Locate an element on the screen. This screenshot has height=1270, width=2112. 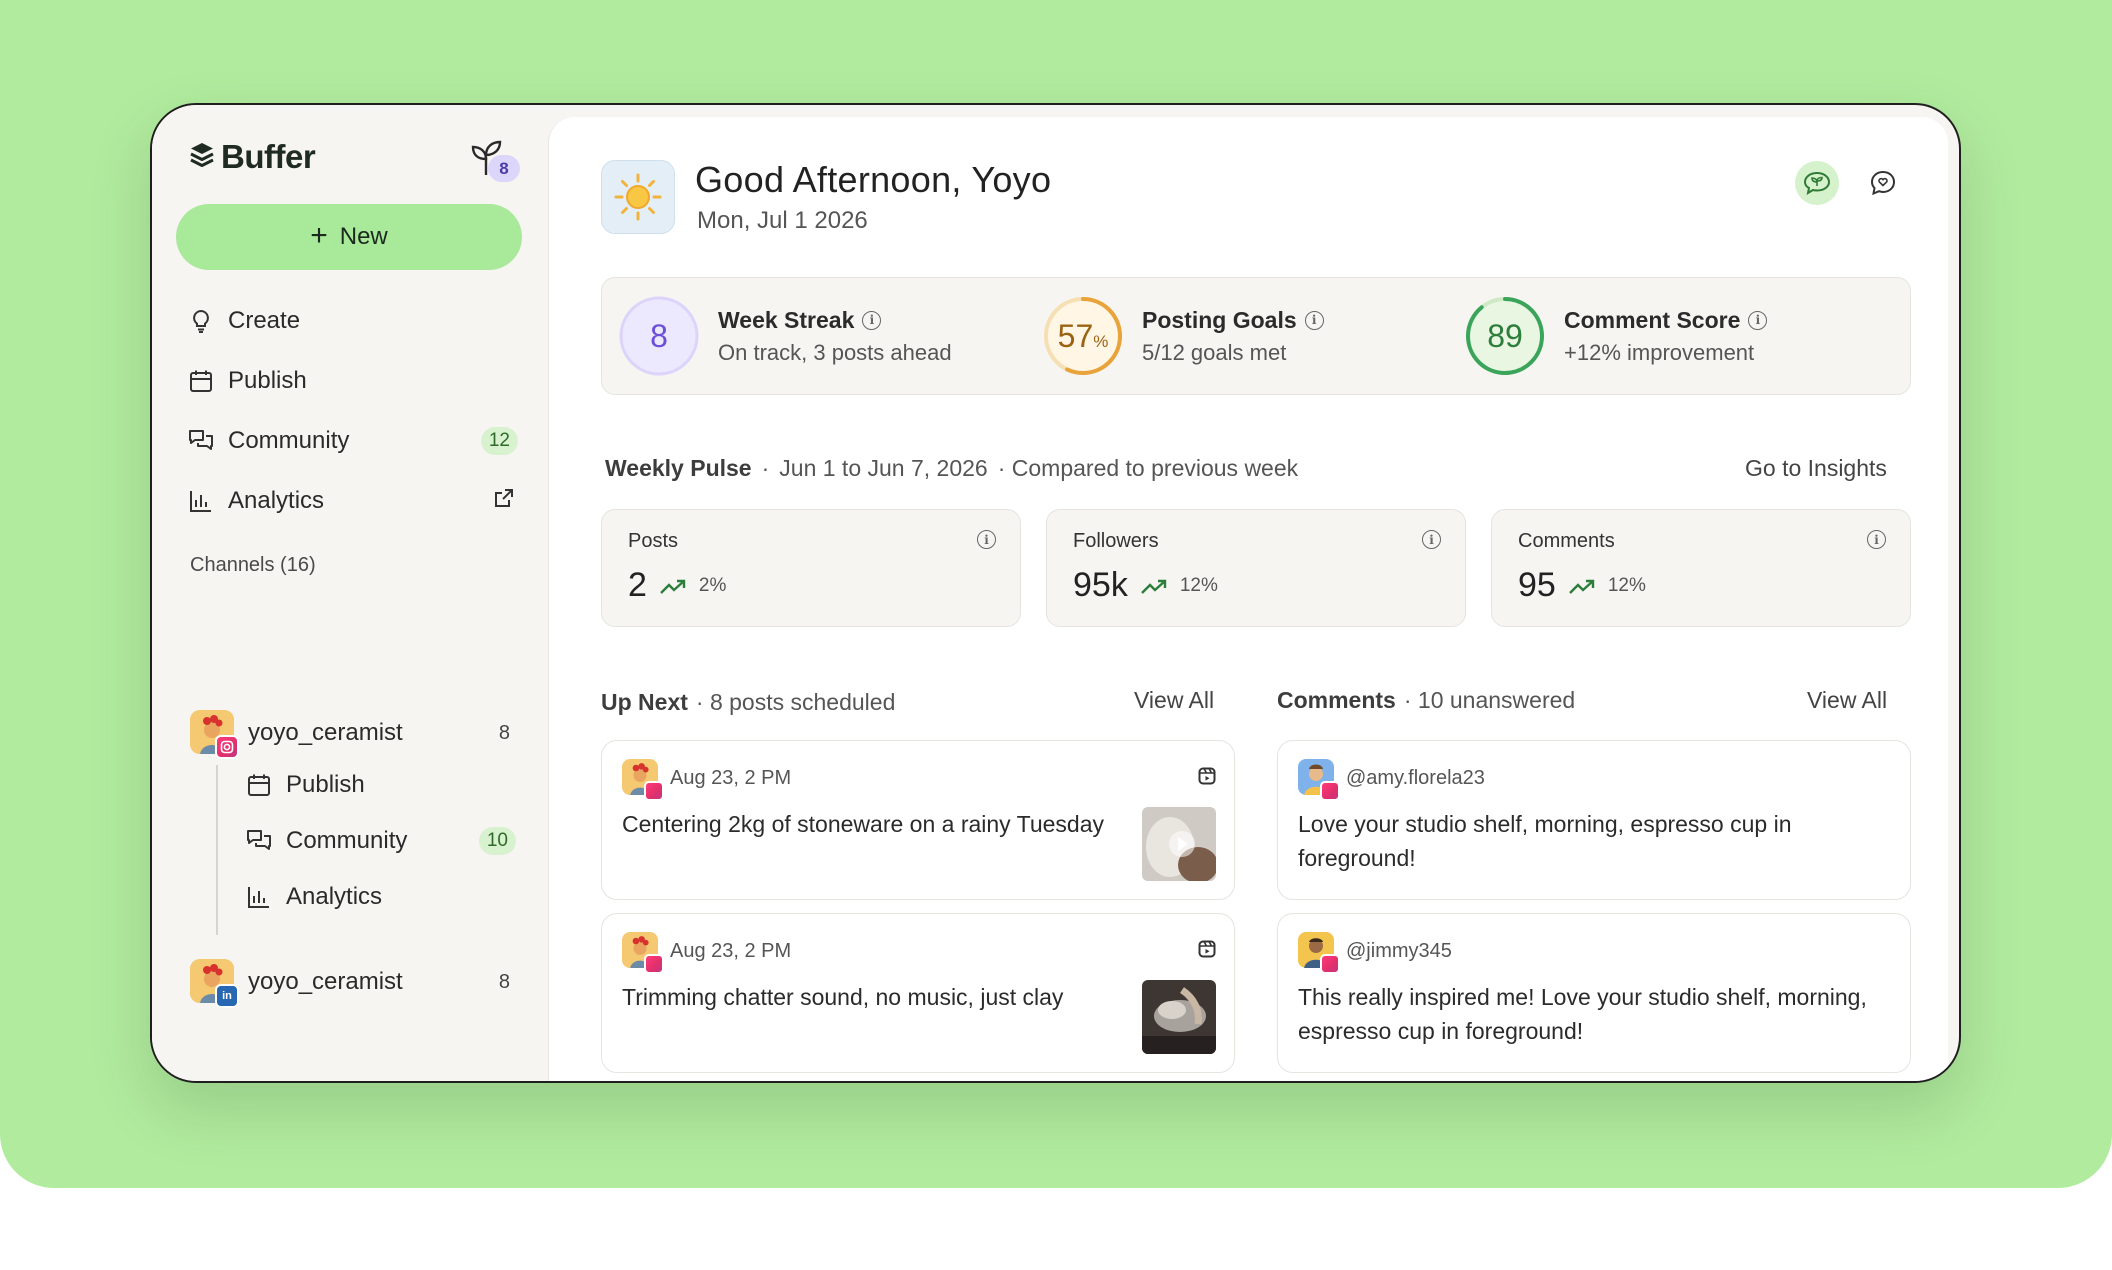
up-next-header: Up Next · 8 posts scheduled is located at coordinates (748, 702).